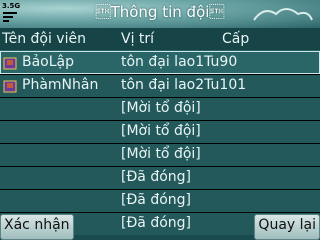 This screenshot has width=320, height=240. I want to click on back-softkey: Quay lại, so click(287, 227).